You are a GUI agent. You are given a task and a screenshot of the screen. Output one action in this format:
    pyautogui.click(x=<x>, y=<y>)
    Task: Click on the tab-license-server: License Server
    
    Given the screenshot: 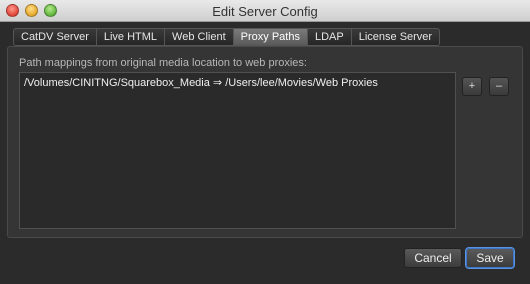 What is the action you would take?
    pyautogui.click(x=396, y=37)
    